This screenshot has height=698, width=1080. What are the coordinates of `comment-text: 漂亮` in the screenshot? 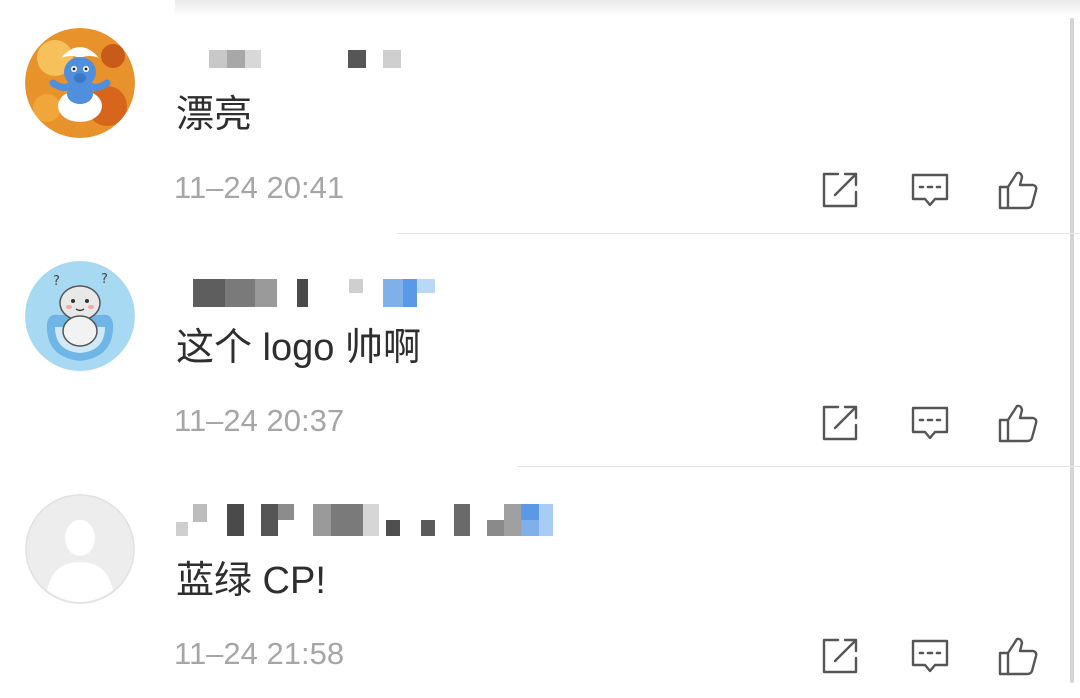 It's located at (214, 115).